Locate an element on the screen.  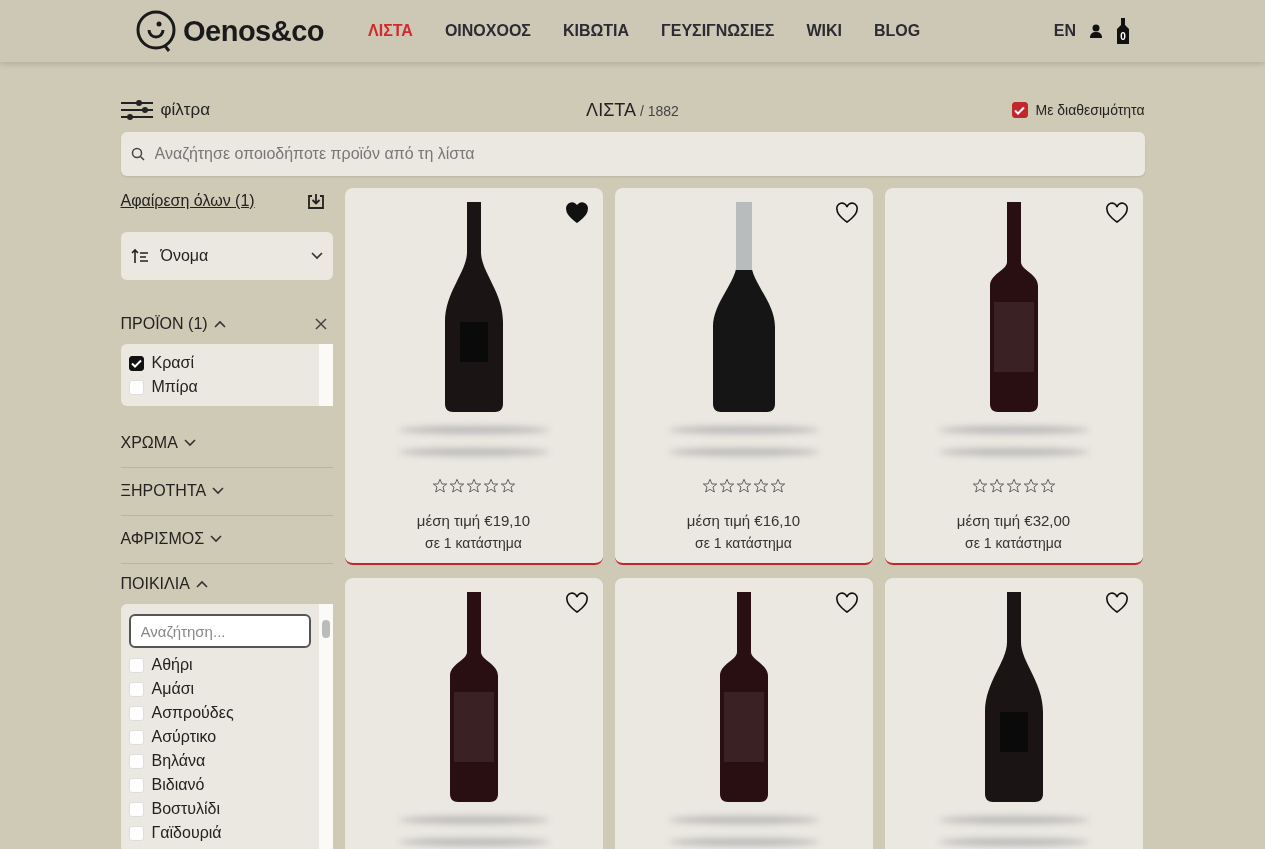
filter-group-toggle: ΑΦΡΙΣΜΟΣ is located at coordinates (171, 538).